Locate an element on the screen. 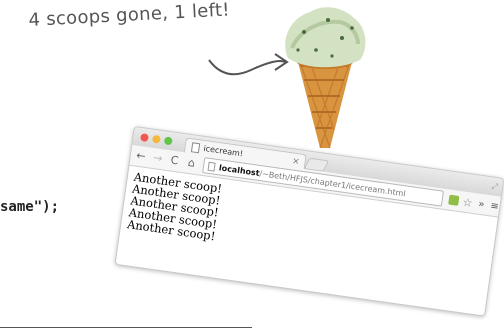 This screenshot has width=504, height=336. resize-icon: ⤢ is located at coordinates (495, 186).